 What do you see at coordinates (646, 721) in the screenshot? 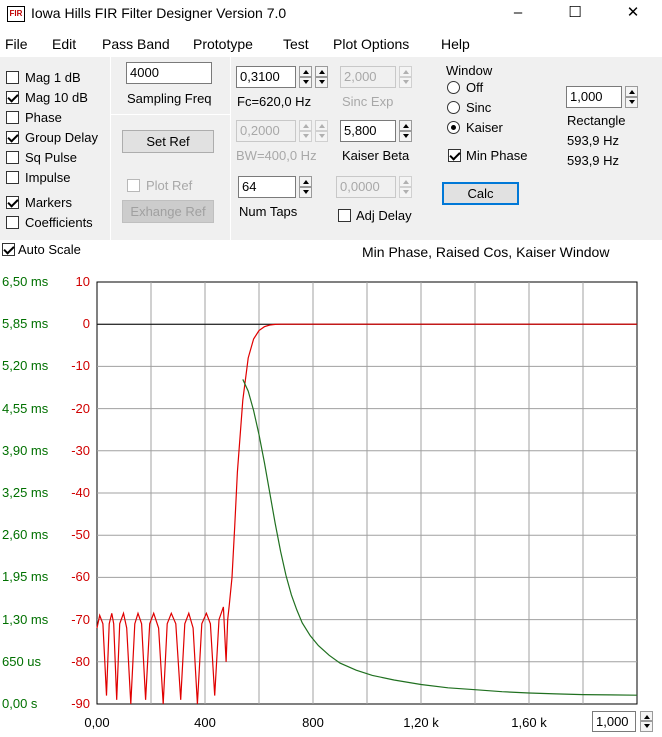
I see `x-zoom-stepper` at bounding box center [646, 721].